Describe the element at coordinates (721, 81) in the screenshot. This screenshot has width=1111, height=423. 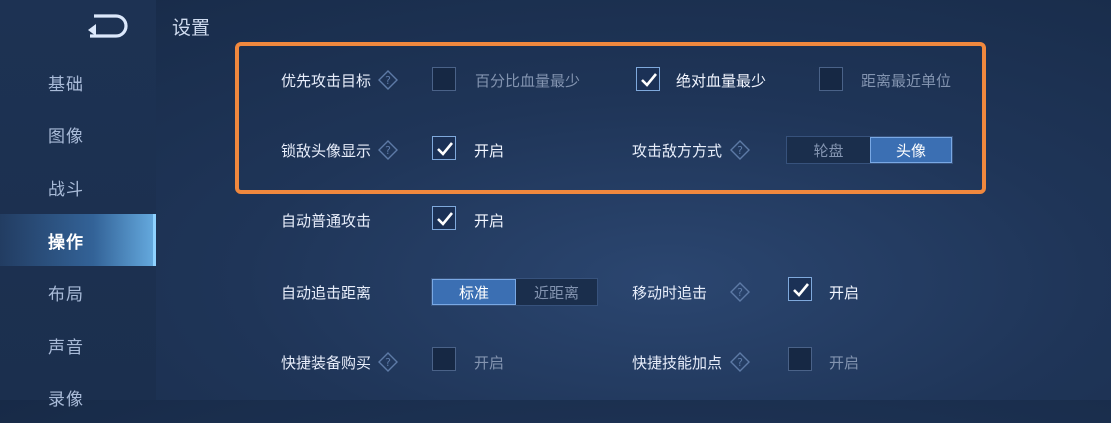
I see `absolute-hp-option: 绝对血量最少` at that location.